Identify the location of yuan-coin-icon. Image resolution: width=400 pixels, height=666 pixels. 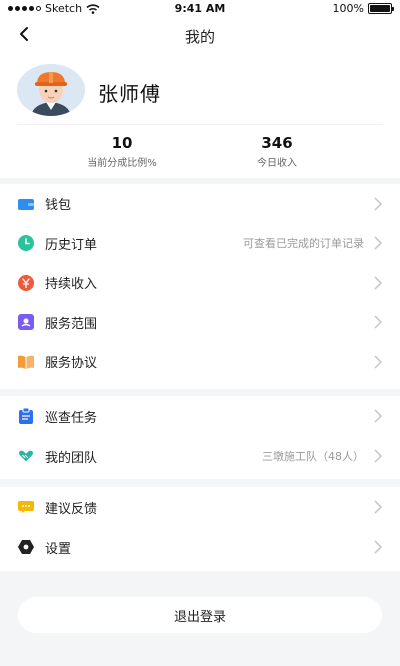
(26, 282).